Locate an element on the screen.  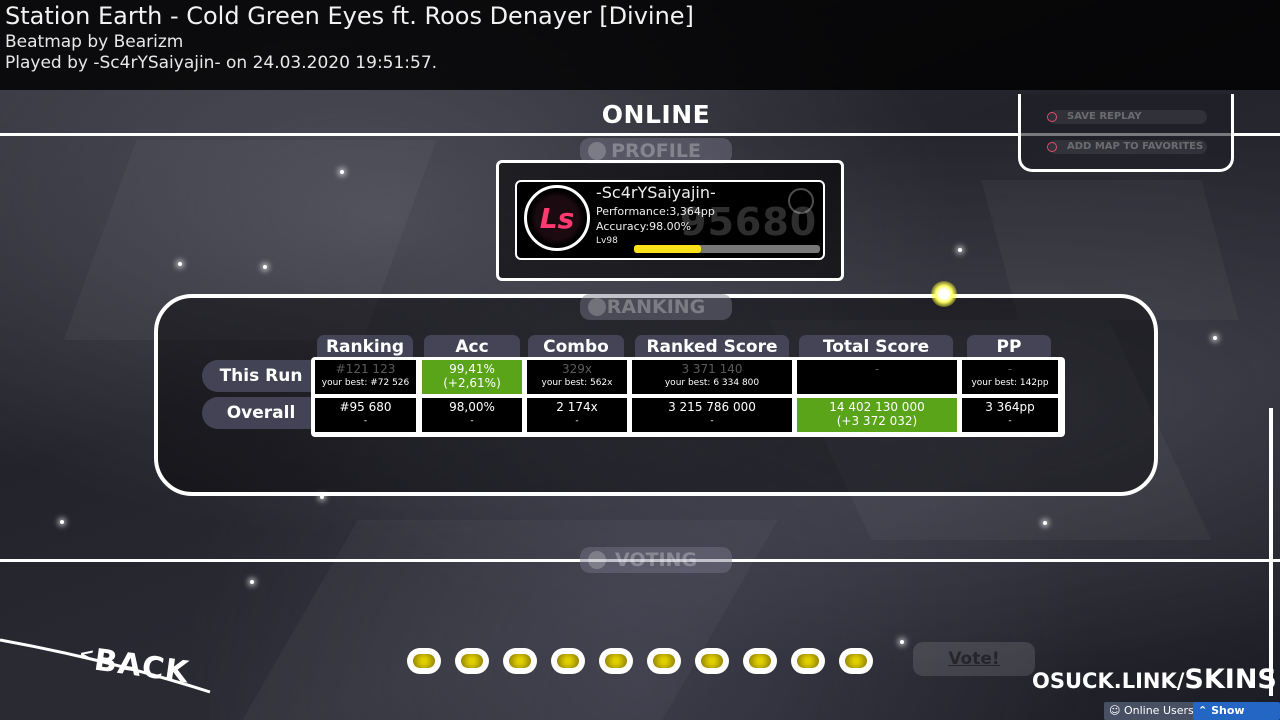
tab-voting-label: VOTING is located at coordinates (656, 560).